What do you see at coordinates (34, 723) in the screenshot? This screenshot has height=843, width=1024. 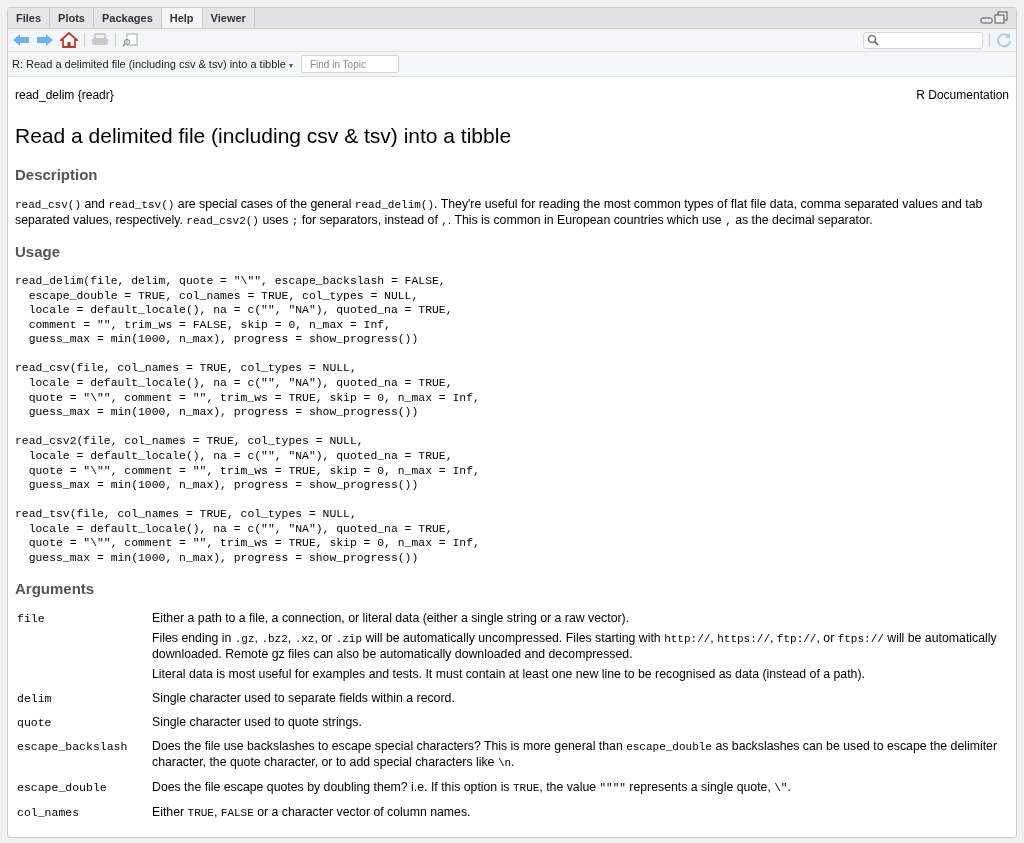 I see `argument-name: quote` at bounding box center [34, 723].